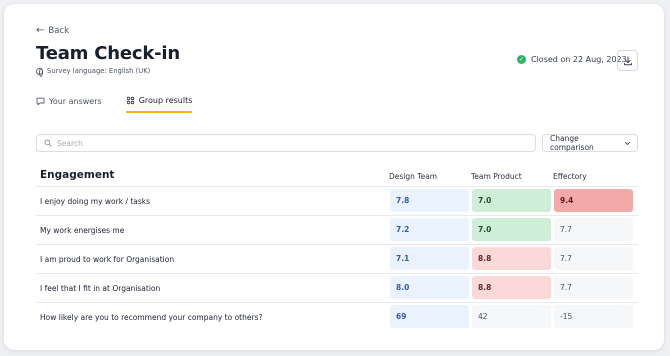 Image resolution: width=670 pixels, height=356 pixels. What do you see at coordinates (413, 176) in the screenshot?
I see `column-header-design-team: Design Team` at bounding box center [413, 176].